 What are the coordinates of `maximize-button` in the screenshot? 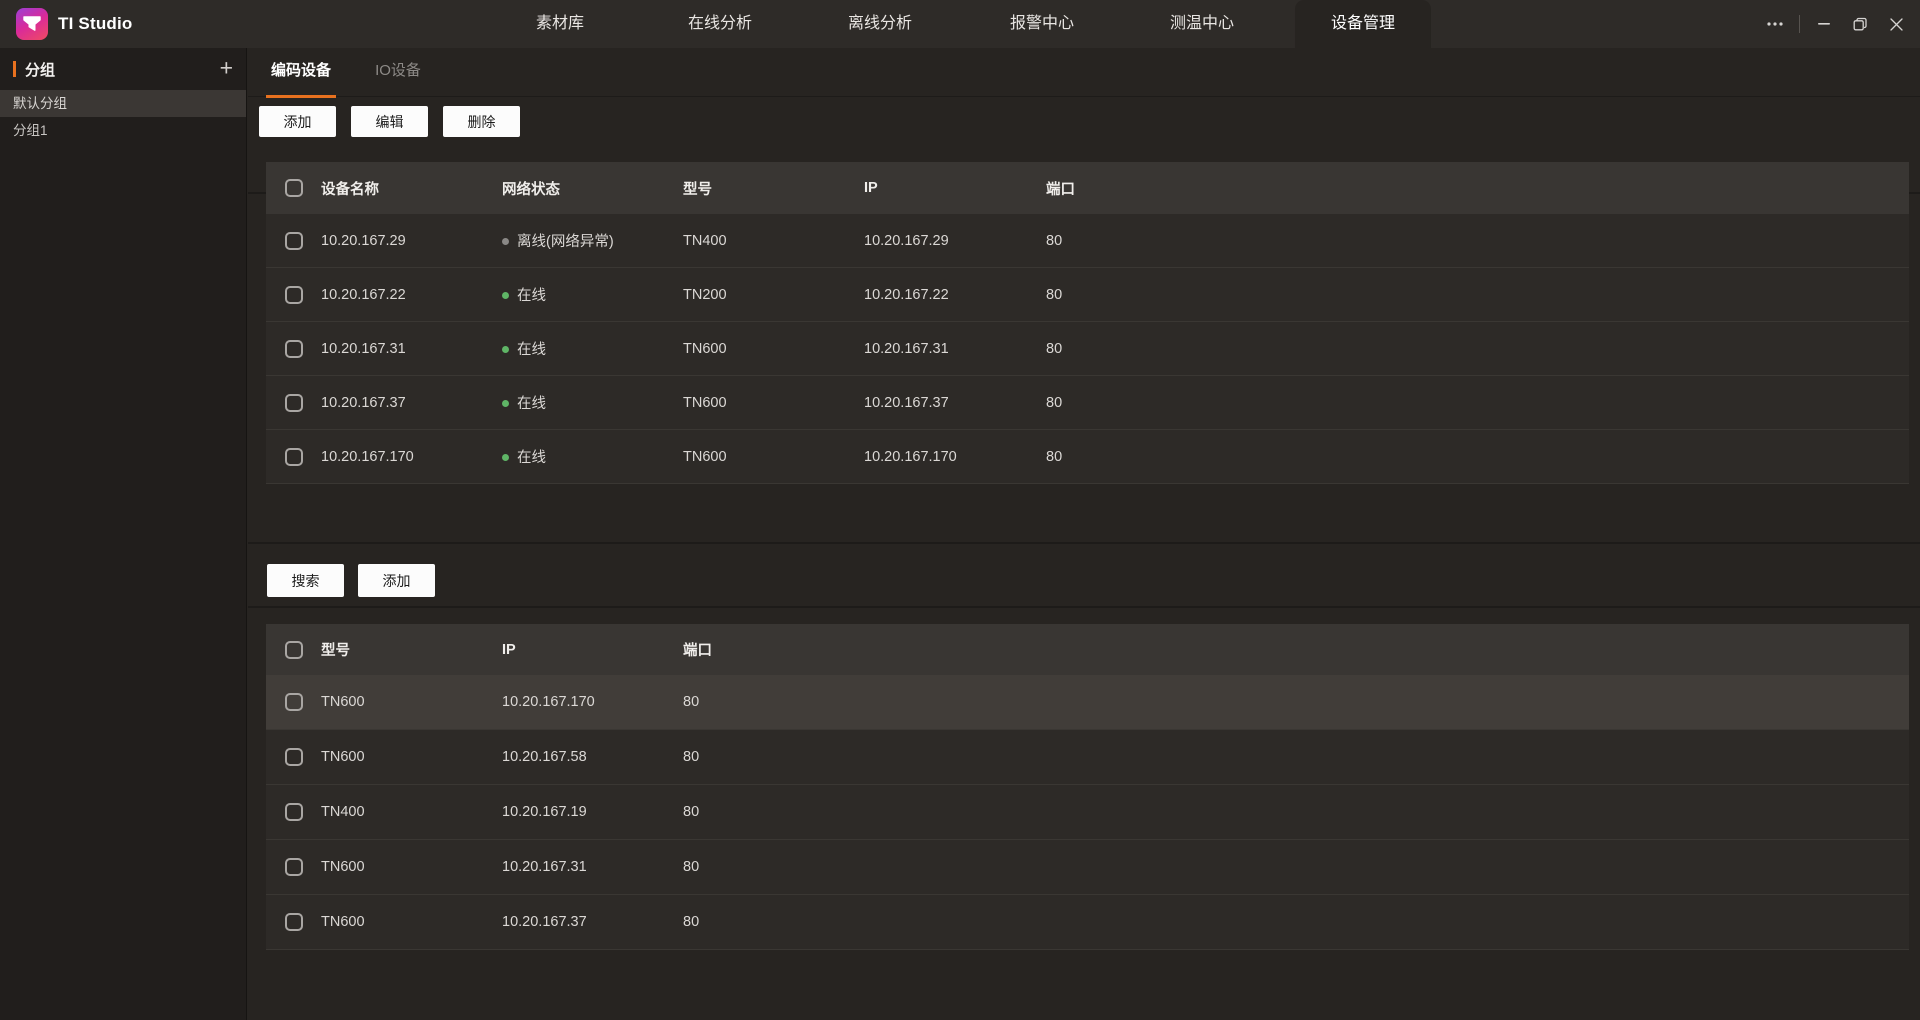 It's located at (1860, 24).